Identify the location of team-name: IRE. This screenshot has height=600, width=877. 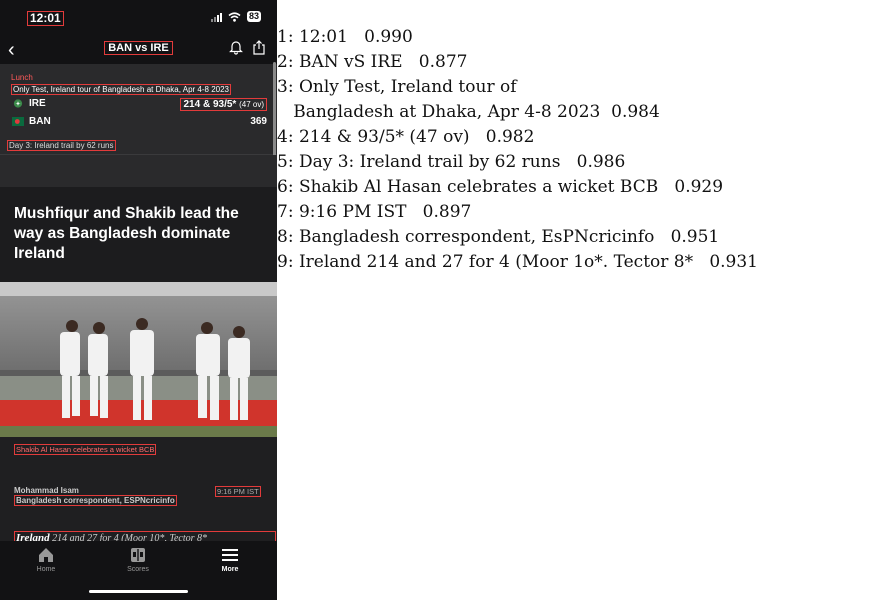
(37, 103).